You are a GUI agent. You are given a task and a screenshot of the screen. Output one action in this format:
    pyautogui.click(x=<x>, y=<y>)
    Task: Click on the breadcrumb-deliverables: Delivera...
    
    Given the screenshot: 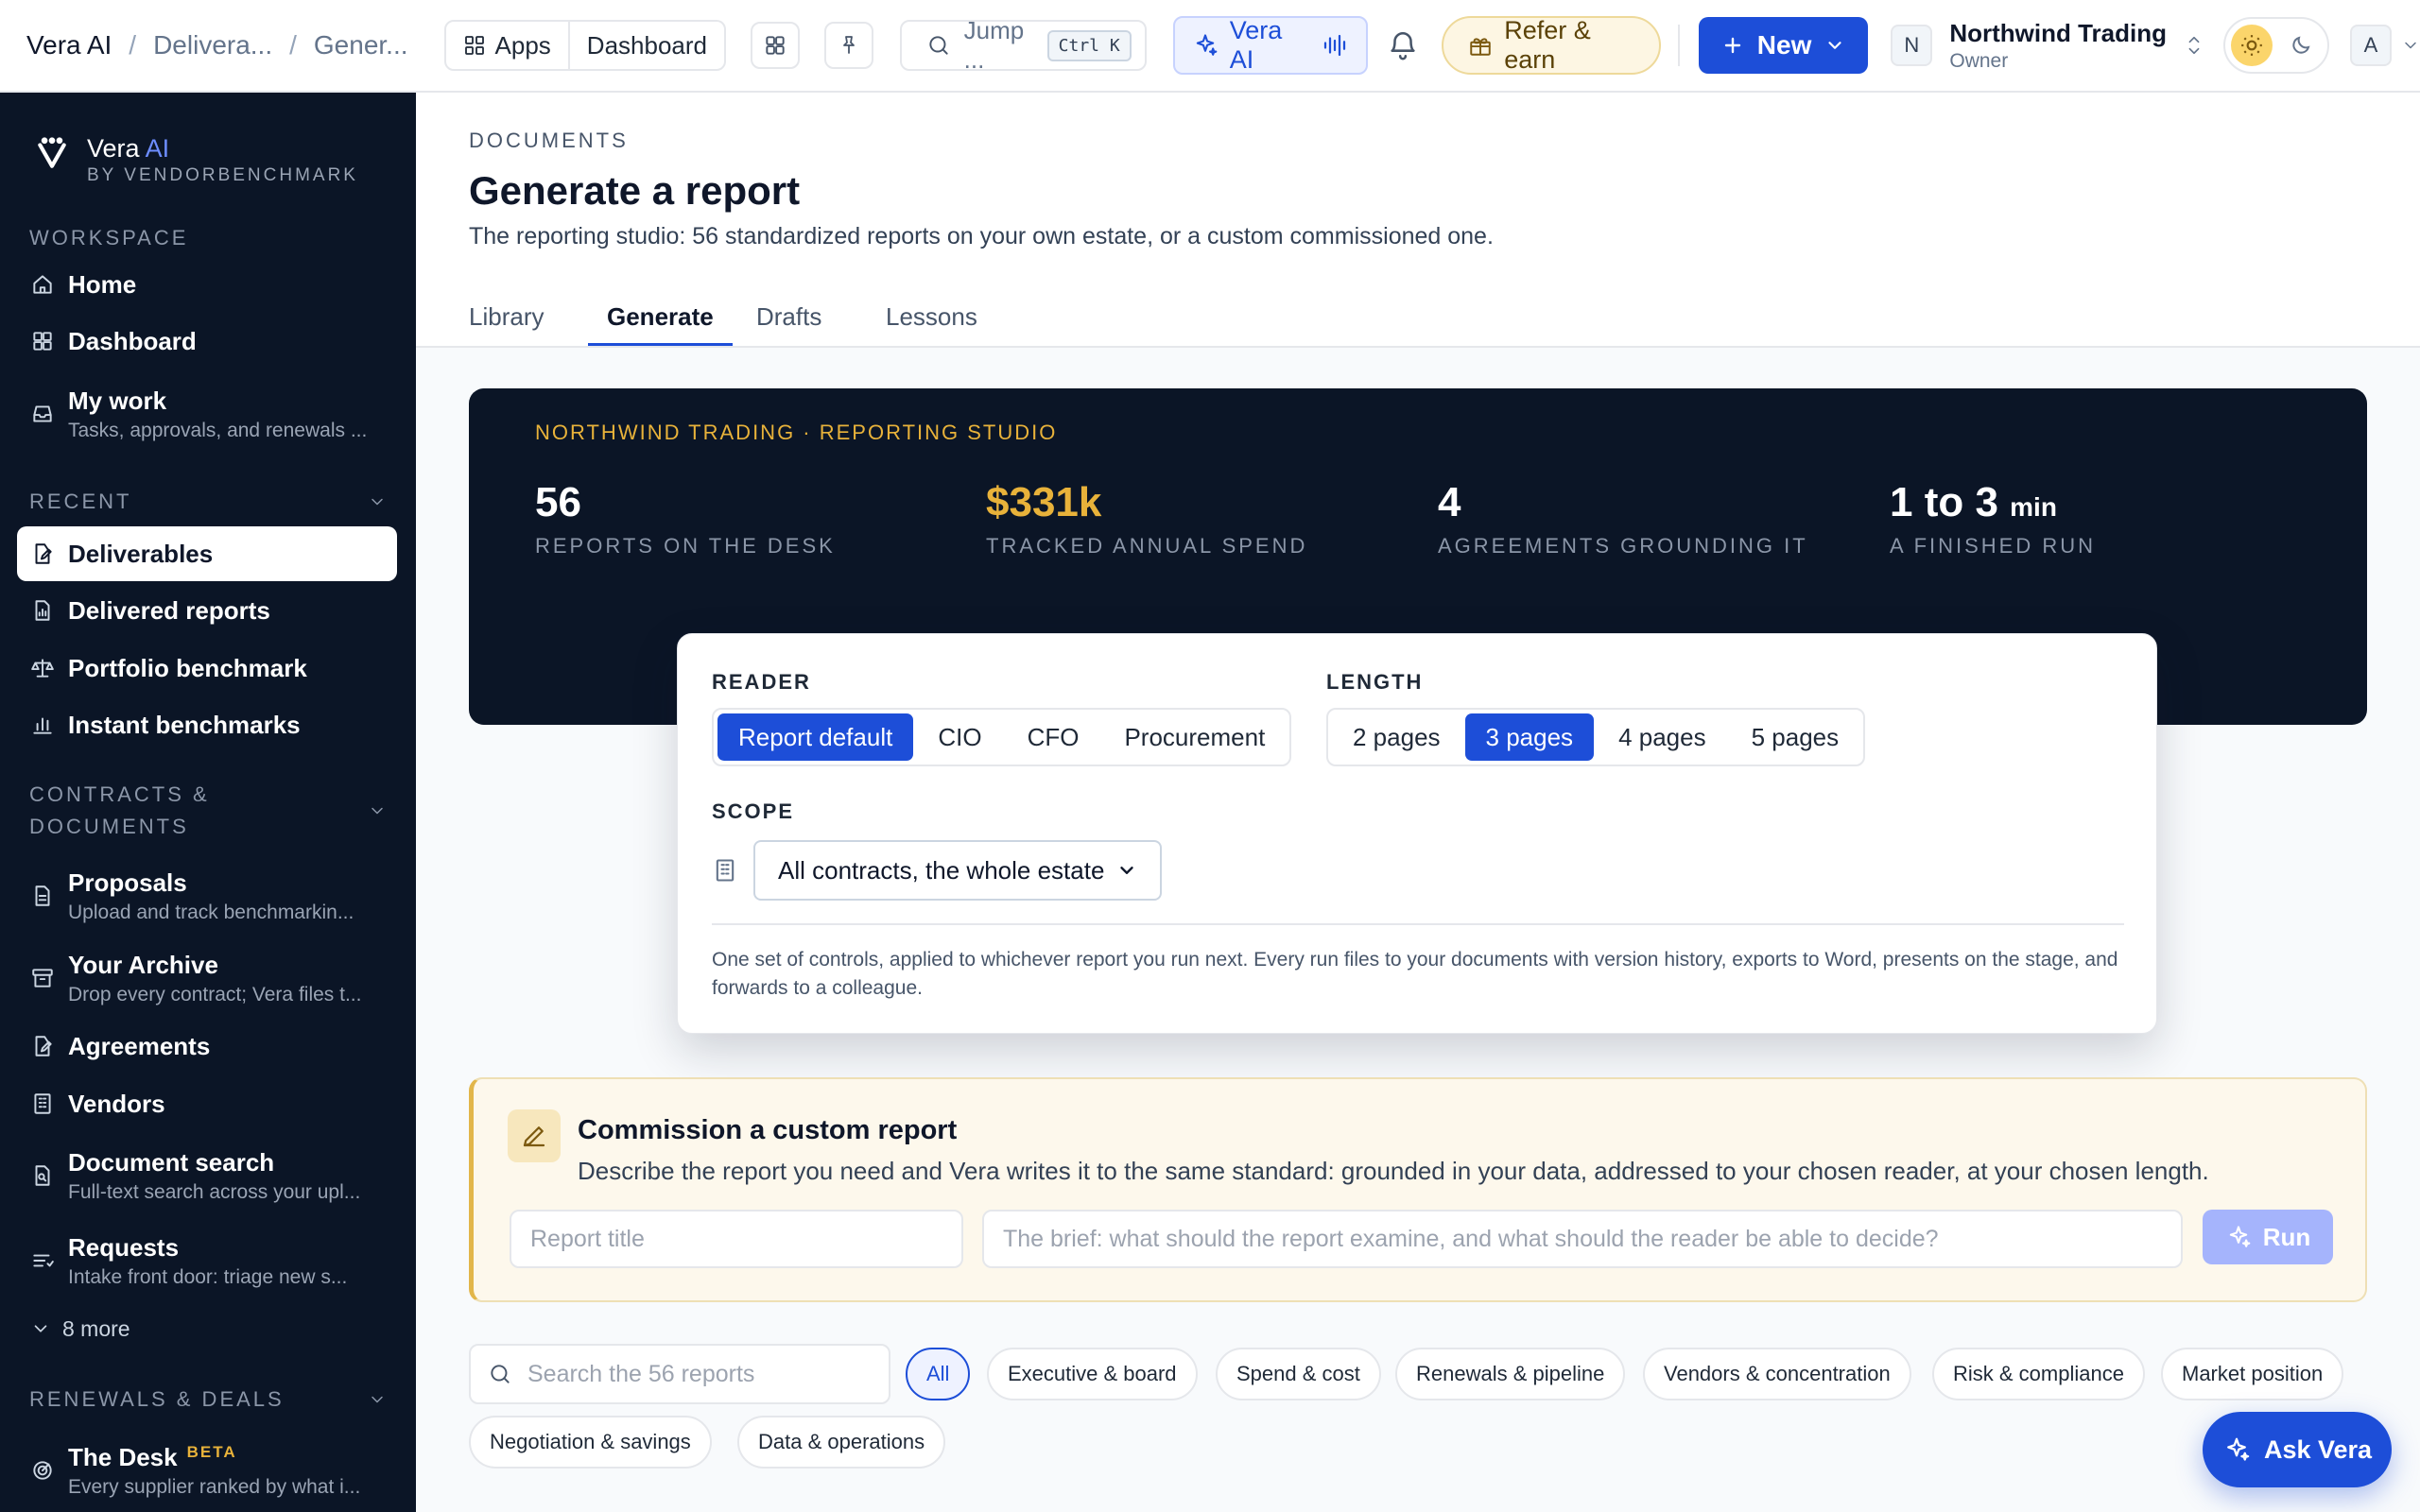 What is the action you would take?
    pyautogui.click(x=212, y=45)
    